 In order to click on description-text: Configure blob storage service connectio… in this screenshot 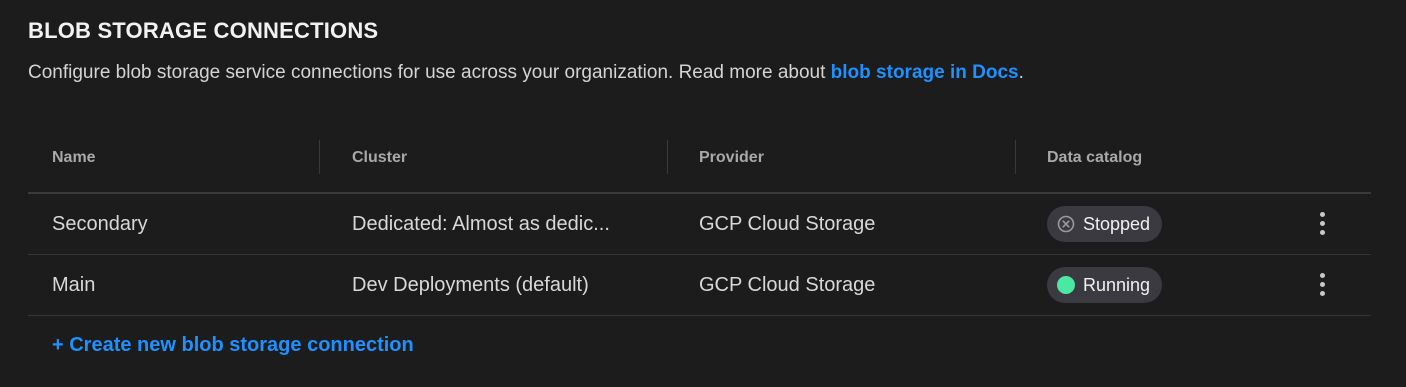, I will do `click(429, 72)`.